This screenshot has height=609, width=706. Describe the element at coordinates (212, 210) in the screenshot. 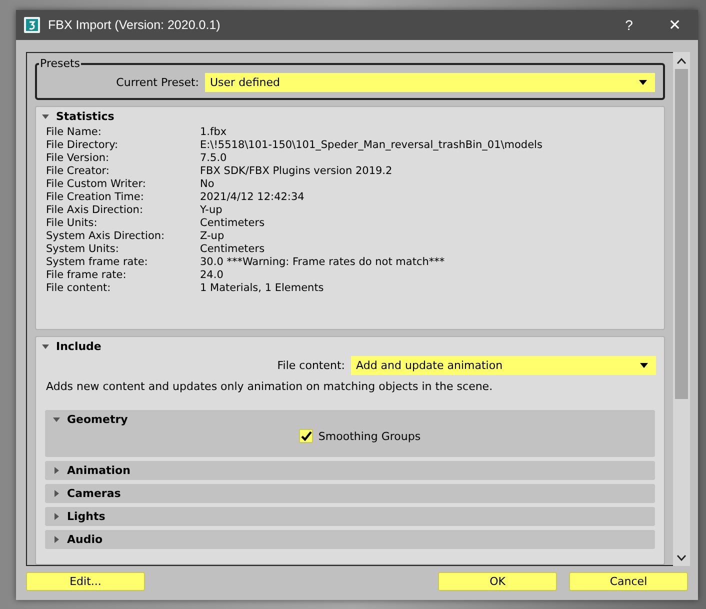

I see `stat-value: Y-up` at that location.